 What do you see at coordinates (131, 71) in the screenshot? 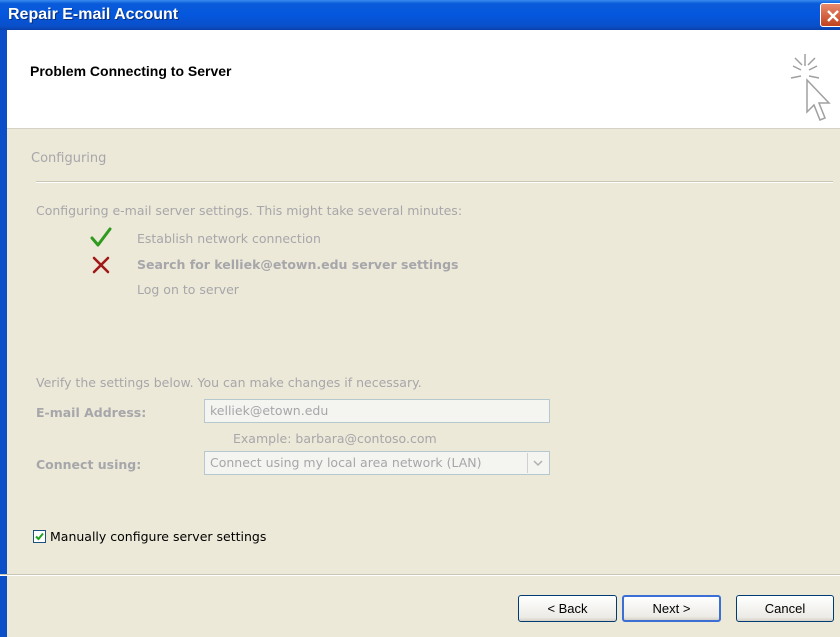
I see `page-title: Problem Connecting to Server` at bounding box center [131, 71].